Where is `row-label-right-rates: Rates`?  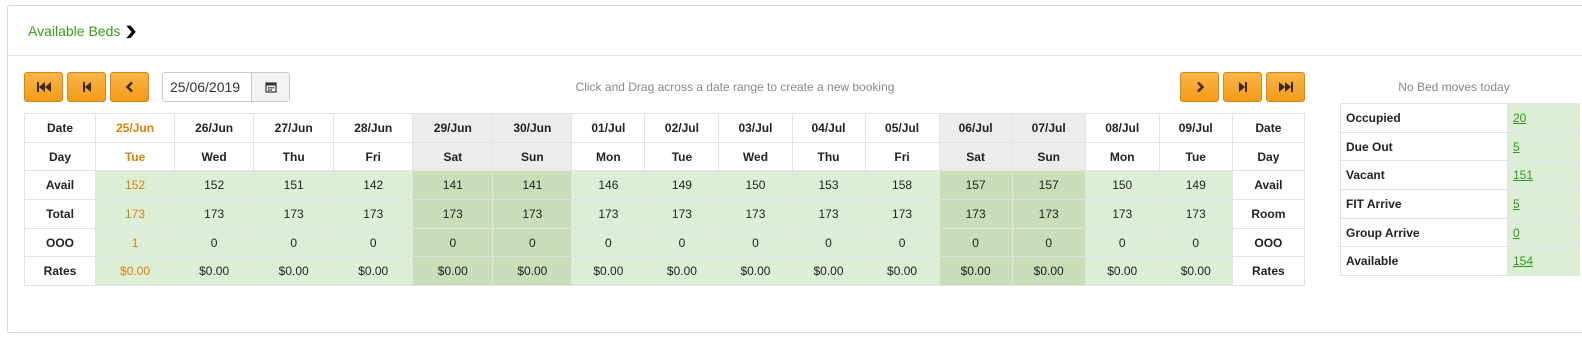 row-label-right-rates: Rates is located at coordinates (1268, 271).